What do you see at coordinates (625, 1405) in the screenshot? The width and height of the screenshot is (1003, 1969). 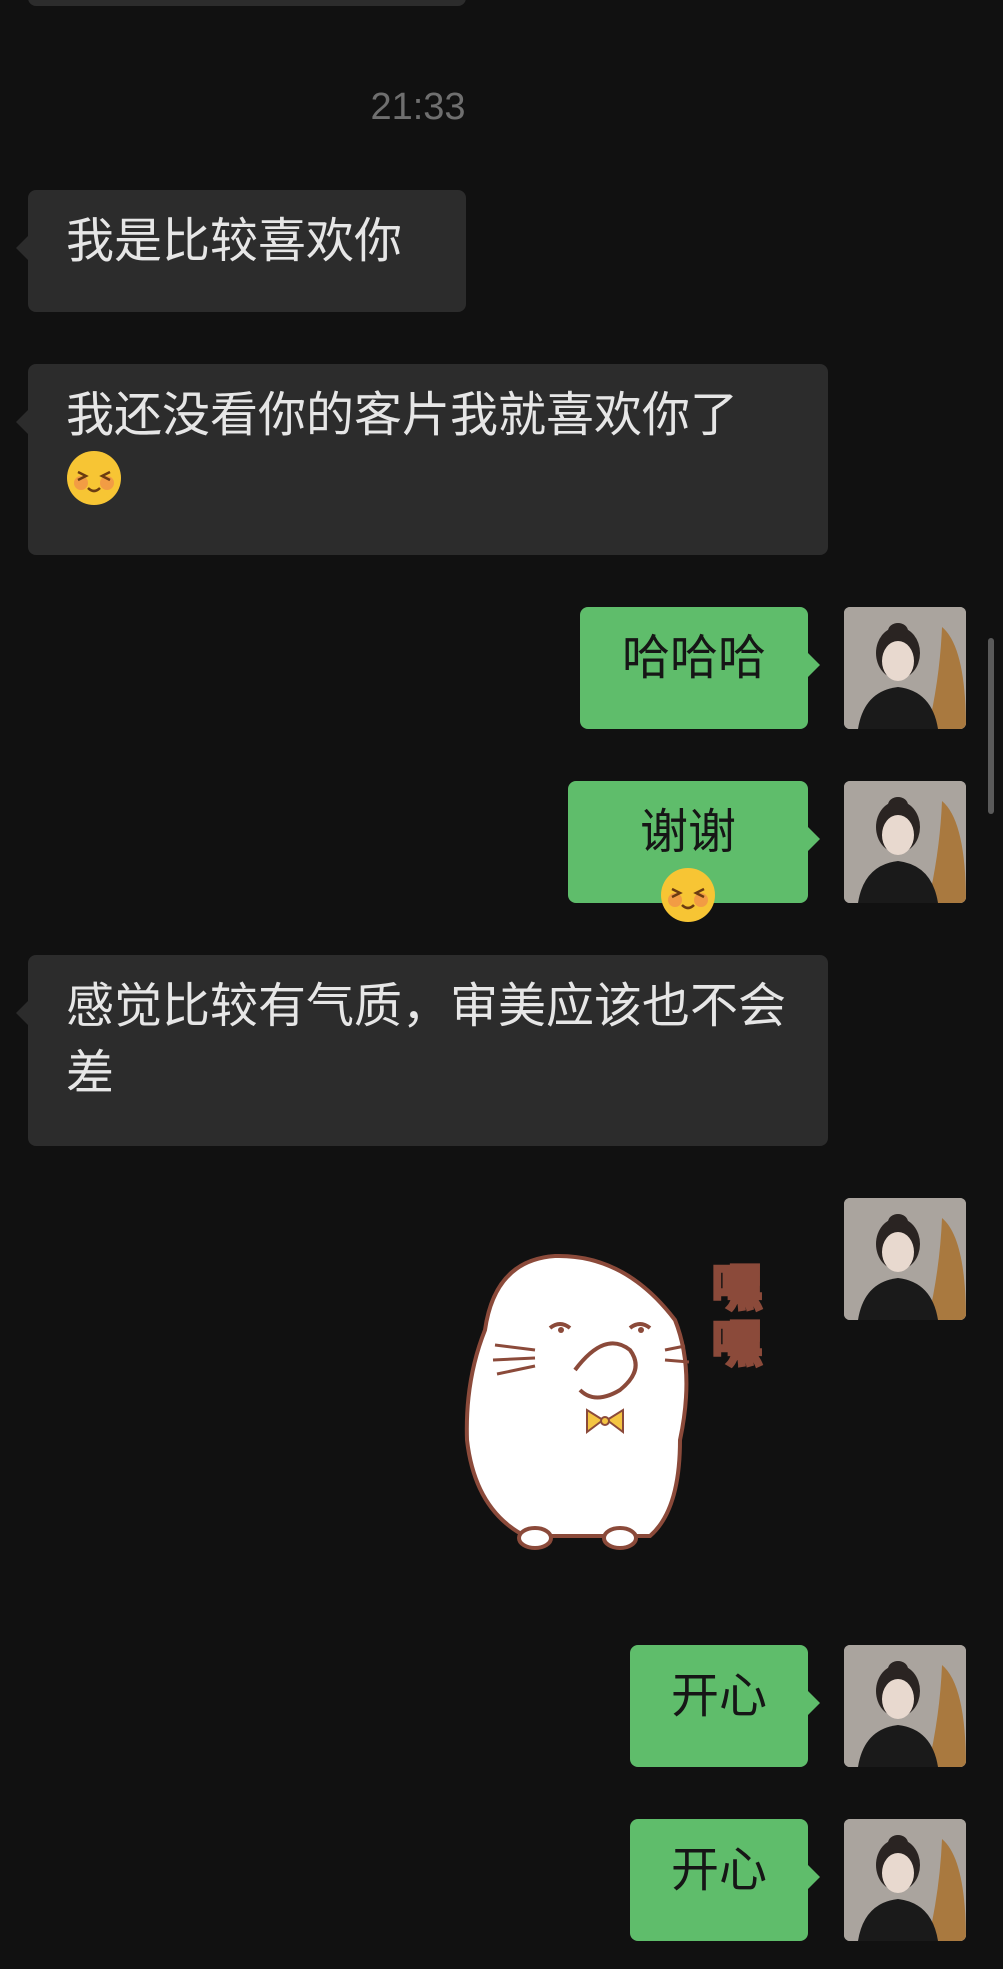 I see `seal-giggling-sticker: 嘿嘿` at bounding box center [625, 1405].